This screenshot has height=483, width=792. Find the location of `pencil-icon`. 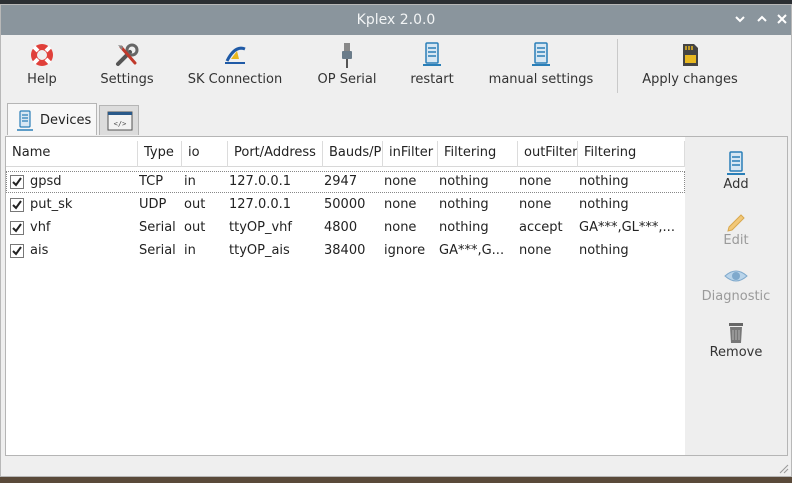

pencil-icon is located at coordinates (736, 223).